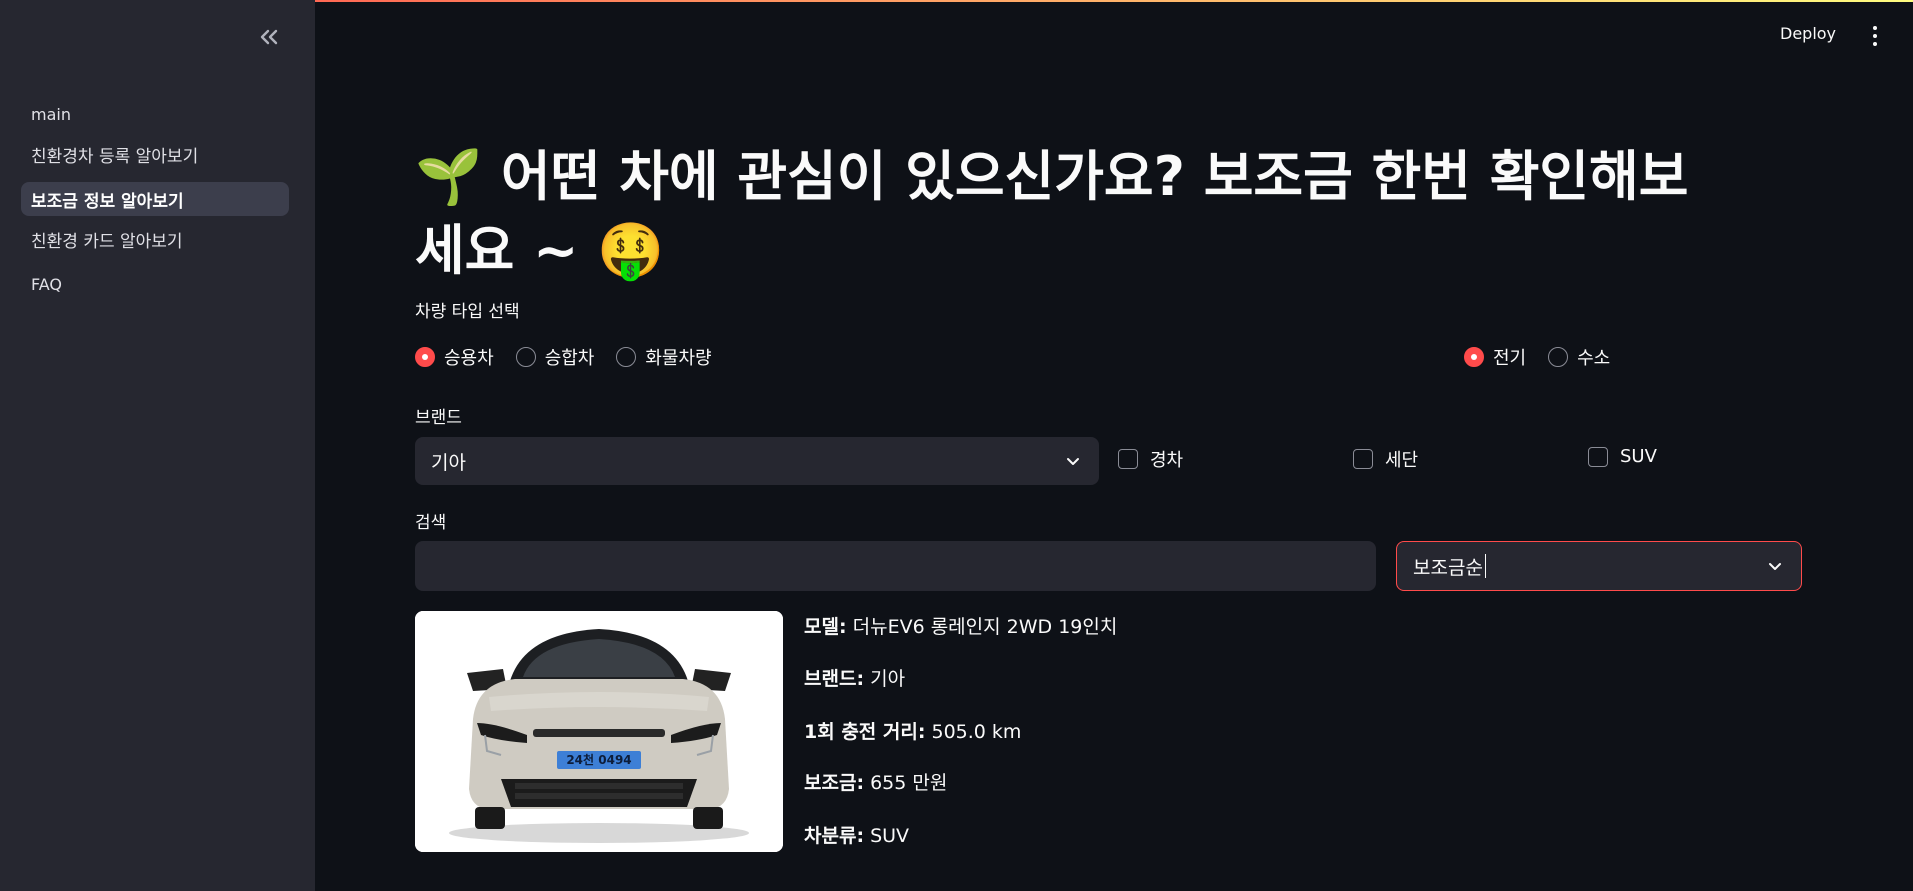 The height and width of the screenshot is (891, 1913). I want to click on checkbox-suv: SUV, so click(1622, 456).